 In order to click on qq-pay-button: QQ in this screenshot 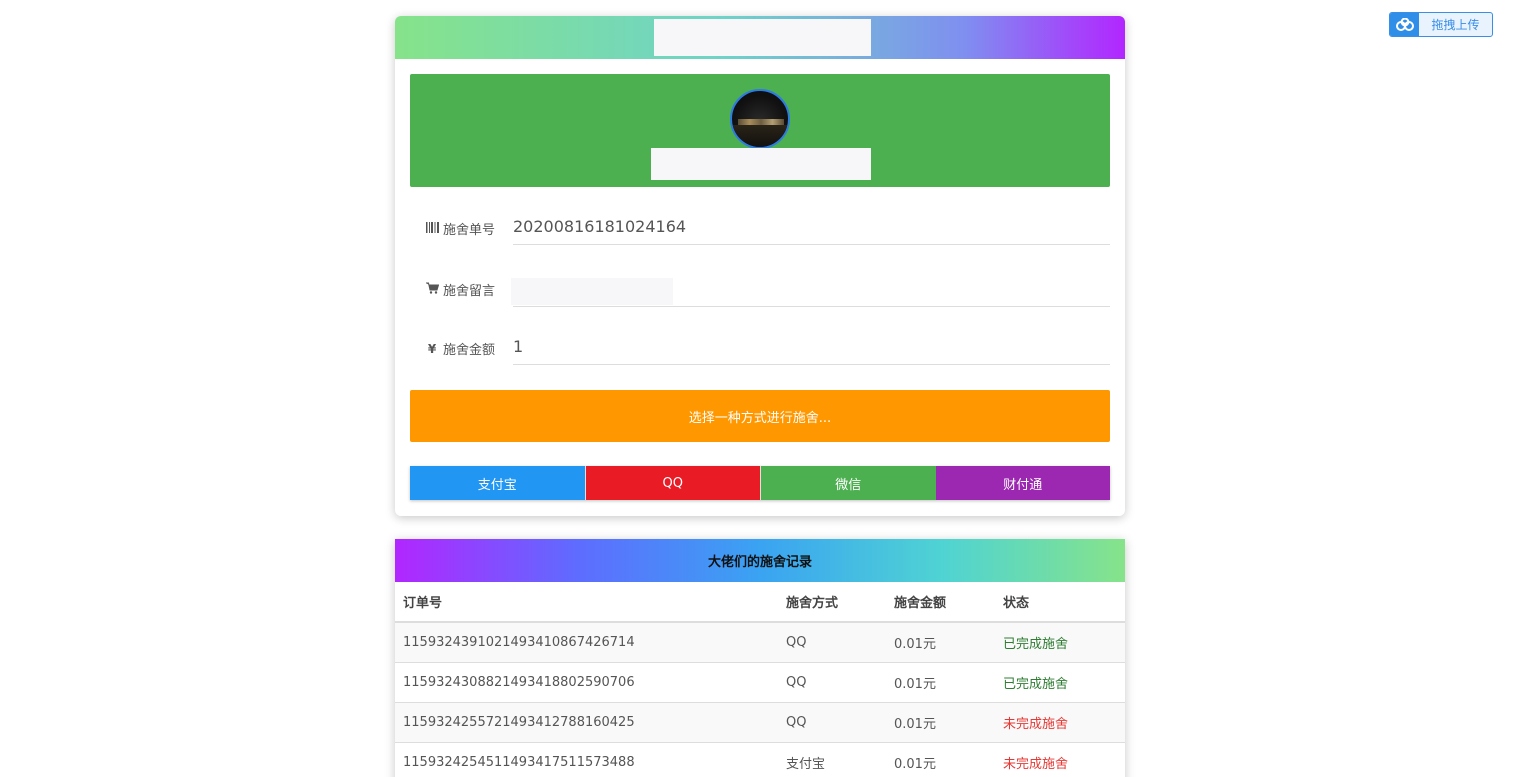, I will do `click(672, 483)`.